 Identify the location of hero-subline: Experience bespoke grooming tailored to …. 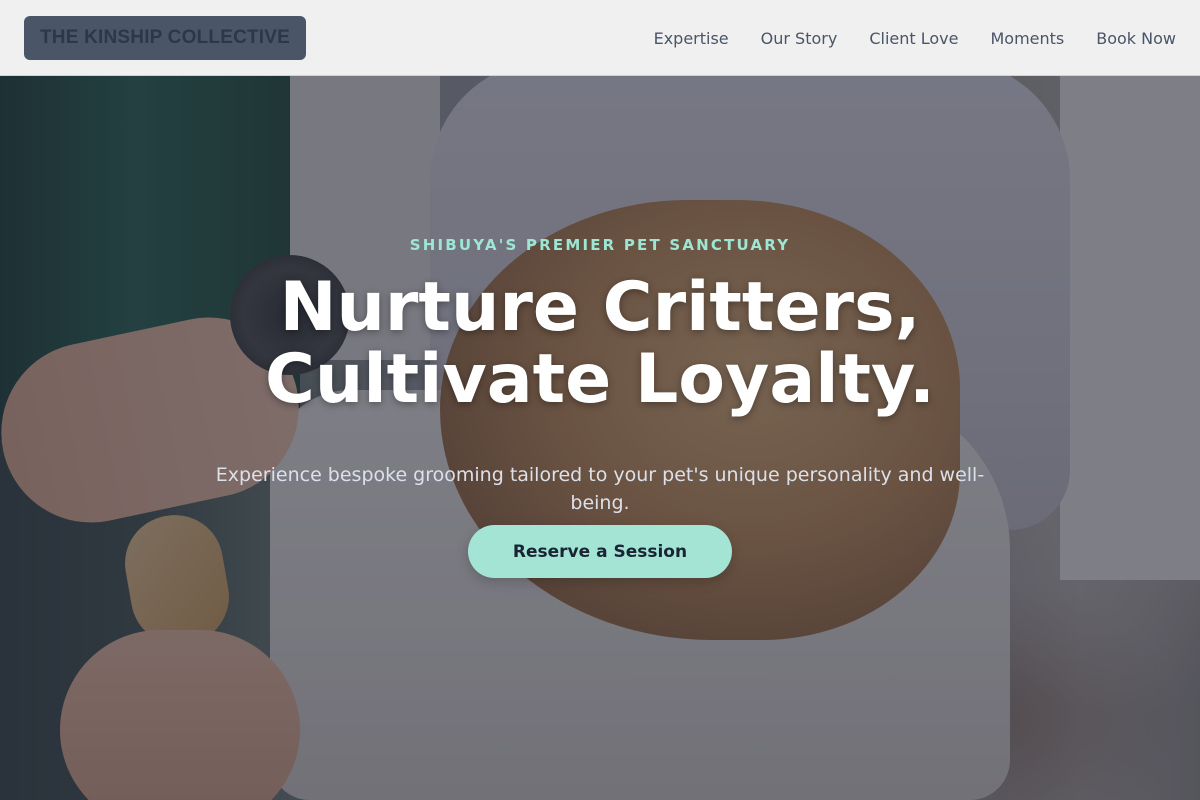
(600, 489).